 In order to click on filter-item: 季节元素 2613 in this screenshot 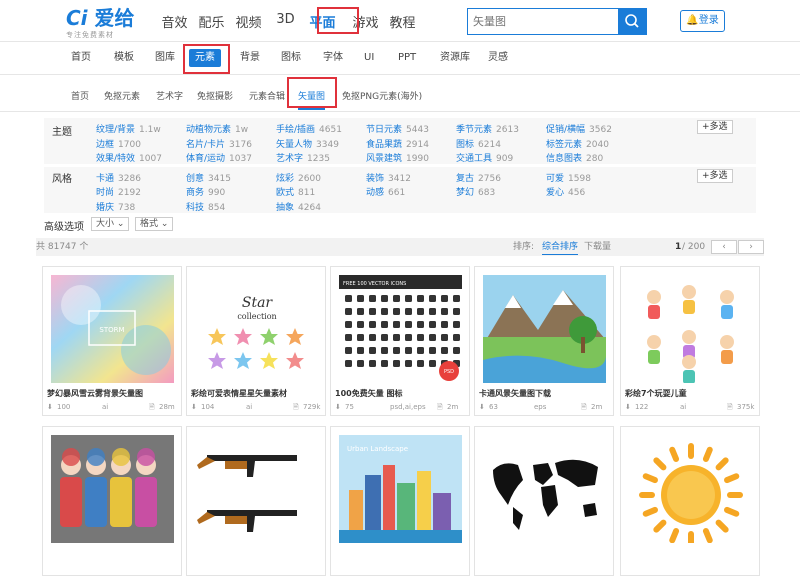, I will do `click(487, 128)`.